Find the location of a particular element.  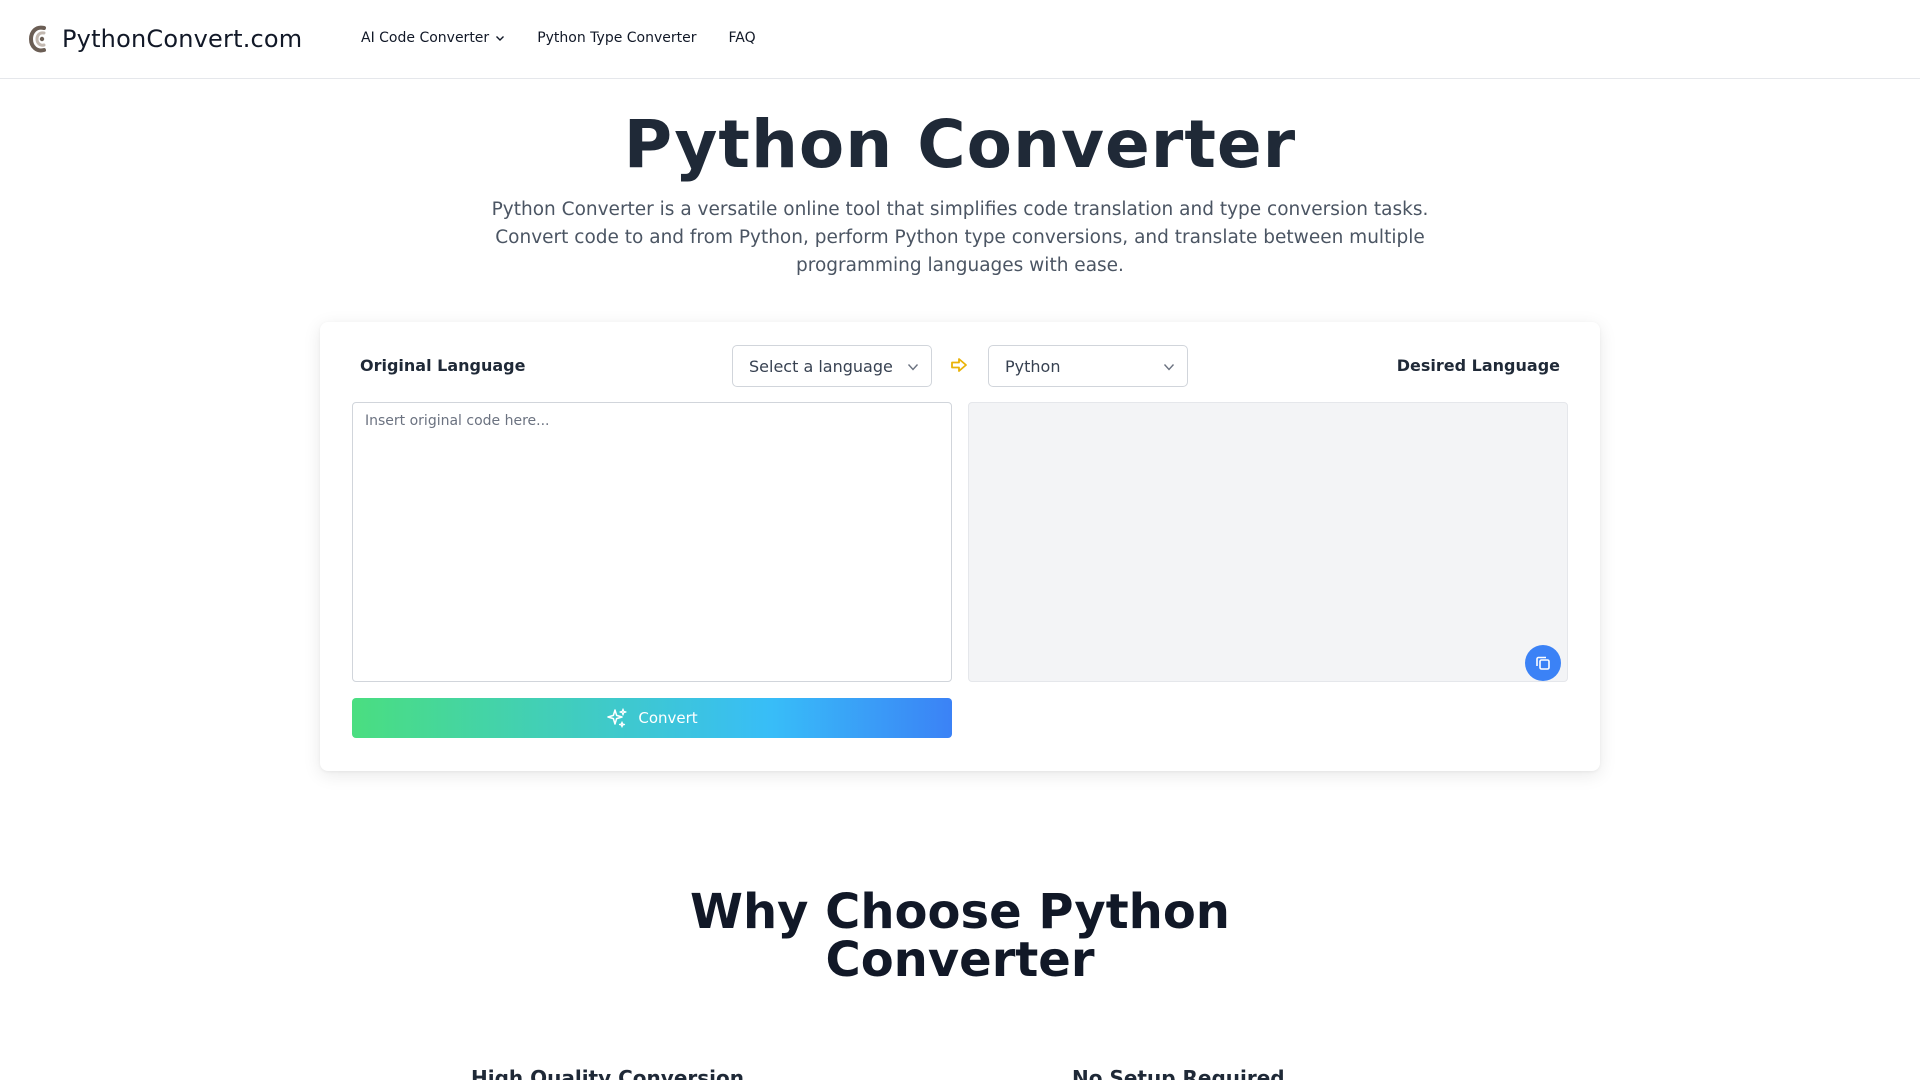

convert-button-label: Convert is located at coordinates (668, 718).